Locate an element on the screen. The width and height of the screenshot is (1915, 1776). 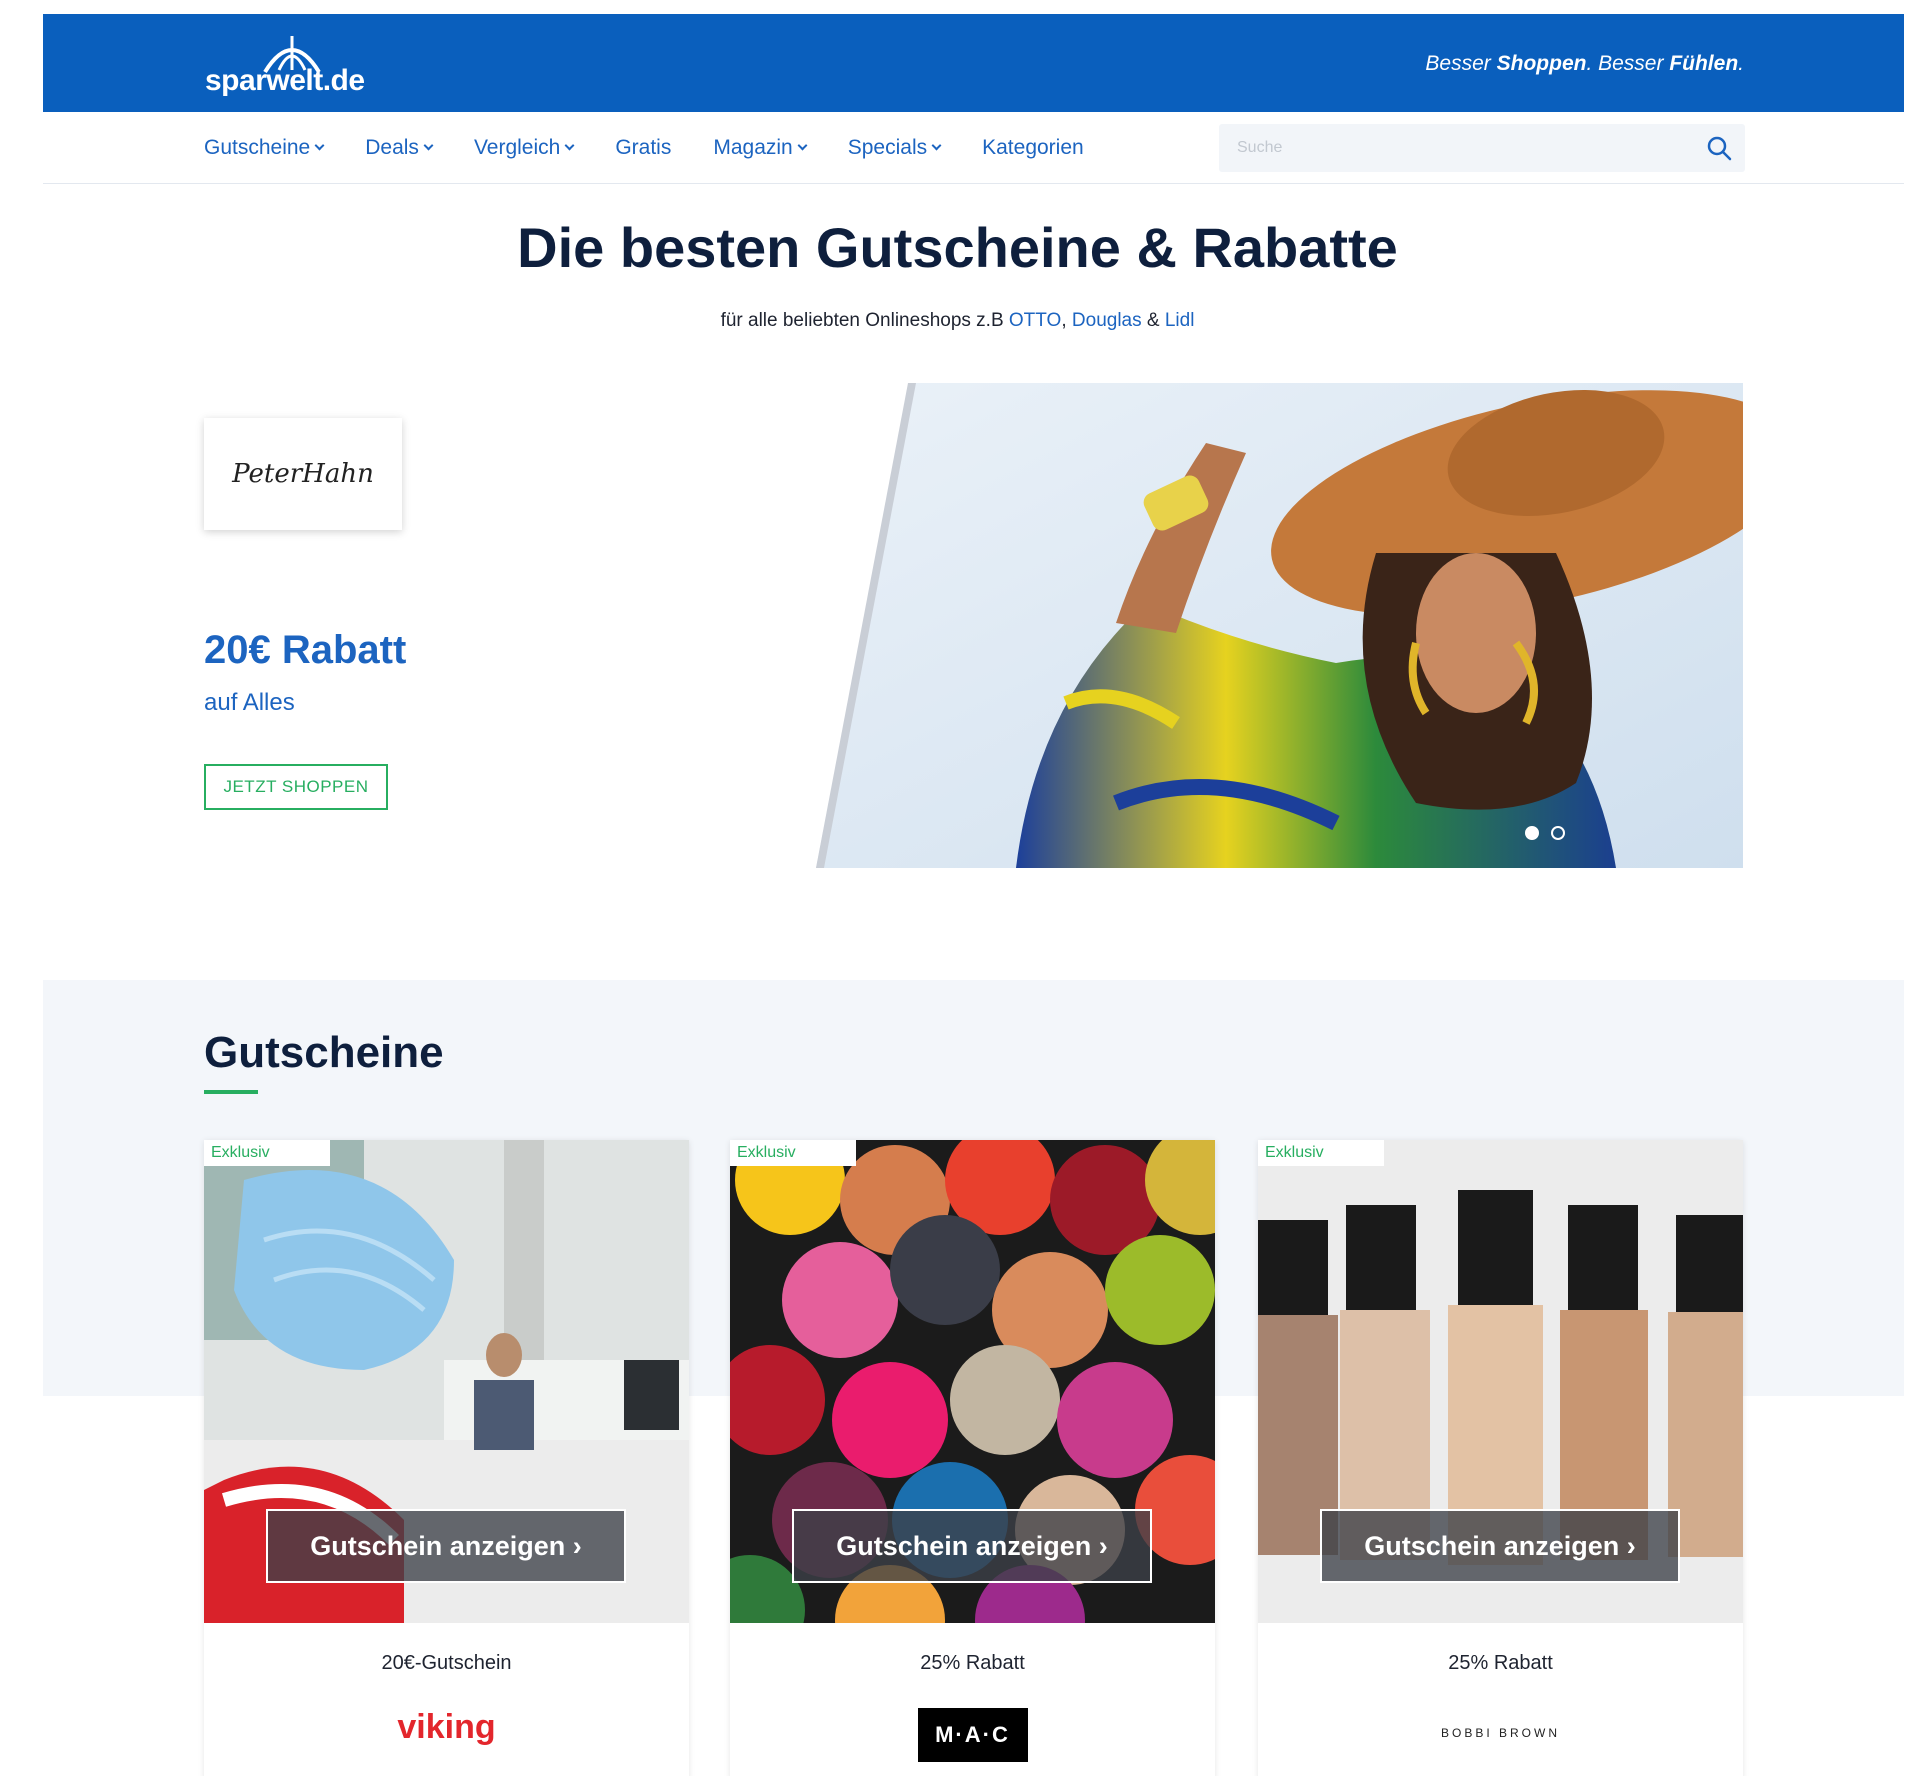
nav-item-specials: Specials is located at coordinates (895, 148).